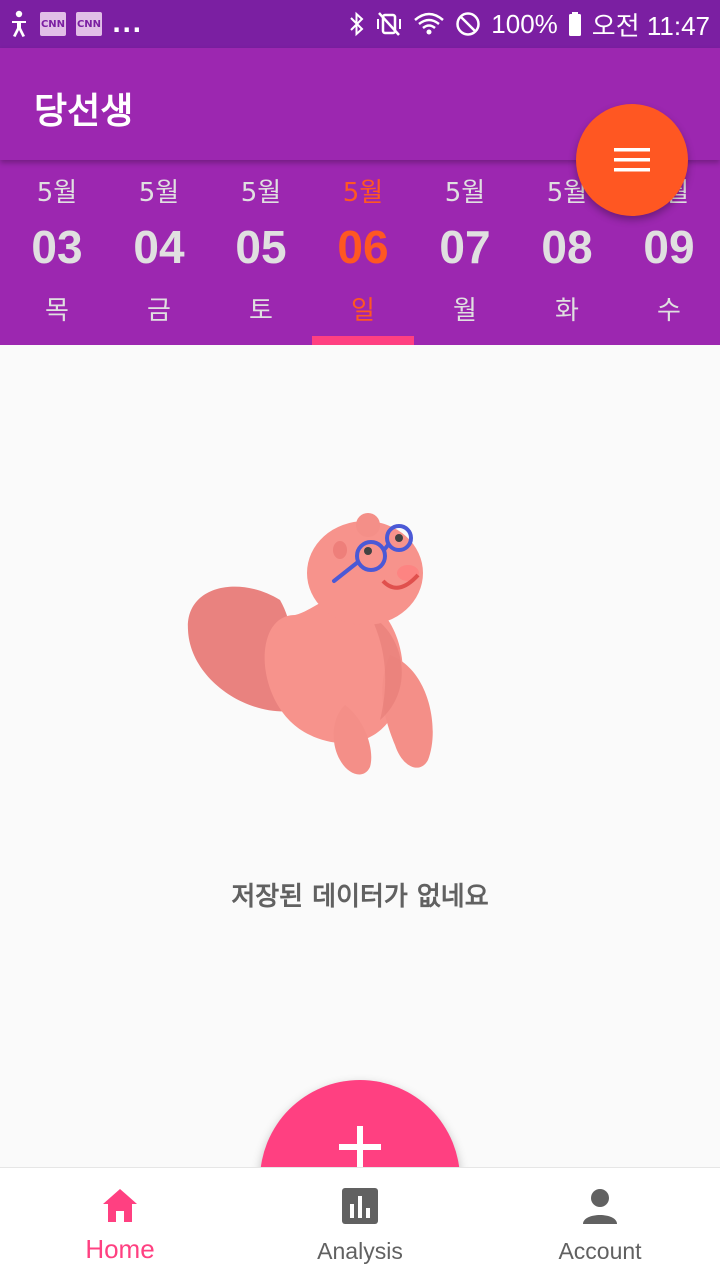 This screenshot has width=720, height=1280. What do you see at coordinates (84, 111) in the screenshot?
I see `app-title: 당선생` at bounding box center [84, 111].